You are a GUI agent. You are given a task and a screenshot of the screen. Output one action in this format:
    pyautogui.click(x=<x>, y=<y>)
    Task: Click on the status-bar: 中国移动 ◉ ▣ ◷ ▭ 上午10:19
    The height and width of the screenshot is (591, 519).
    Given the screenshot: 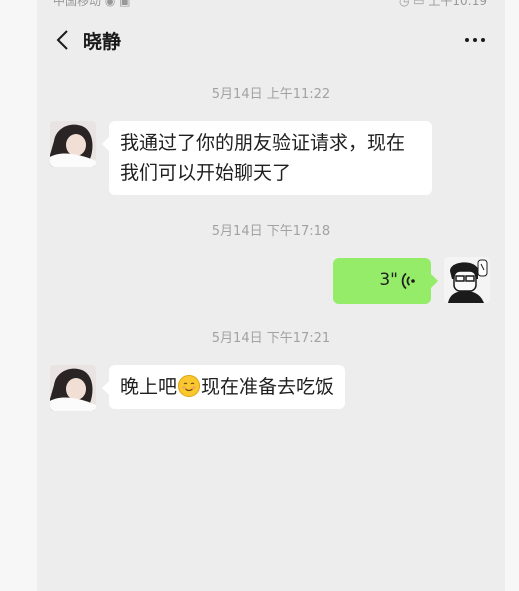 What is the action you would take?
    pyautogui.click(x=271, y=4)
    